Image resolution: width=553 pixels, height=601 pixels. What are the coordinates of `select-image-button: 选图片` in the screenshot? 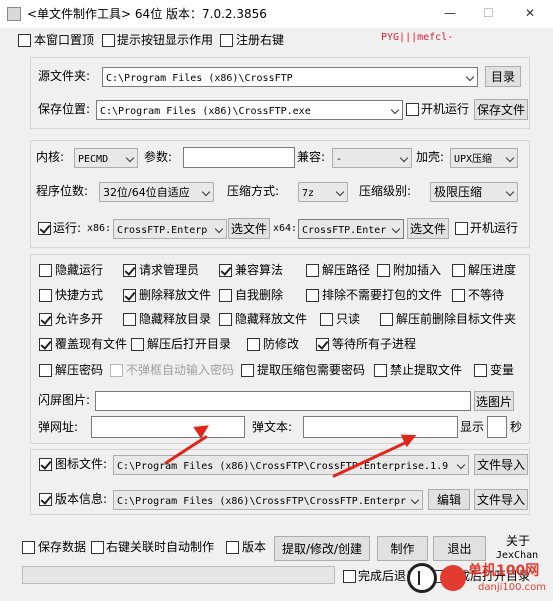 It's located at (494, 401).